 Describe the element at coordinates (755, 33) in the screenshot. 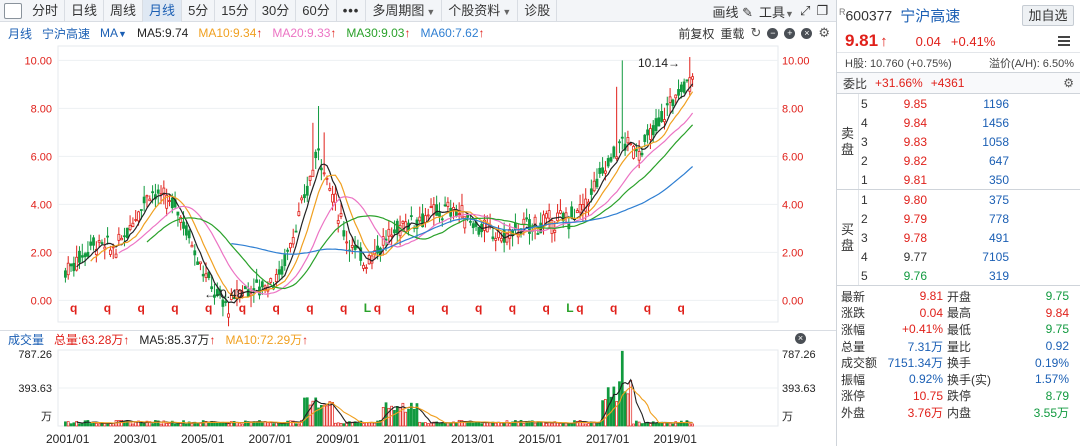

I see `refresh-icon: ↻` at that location.